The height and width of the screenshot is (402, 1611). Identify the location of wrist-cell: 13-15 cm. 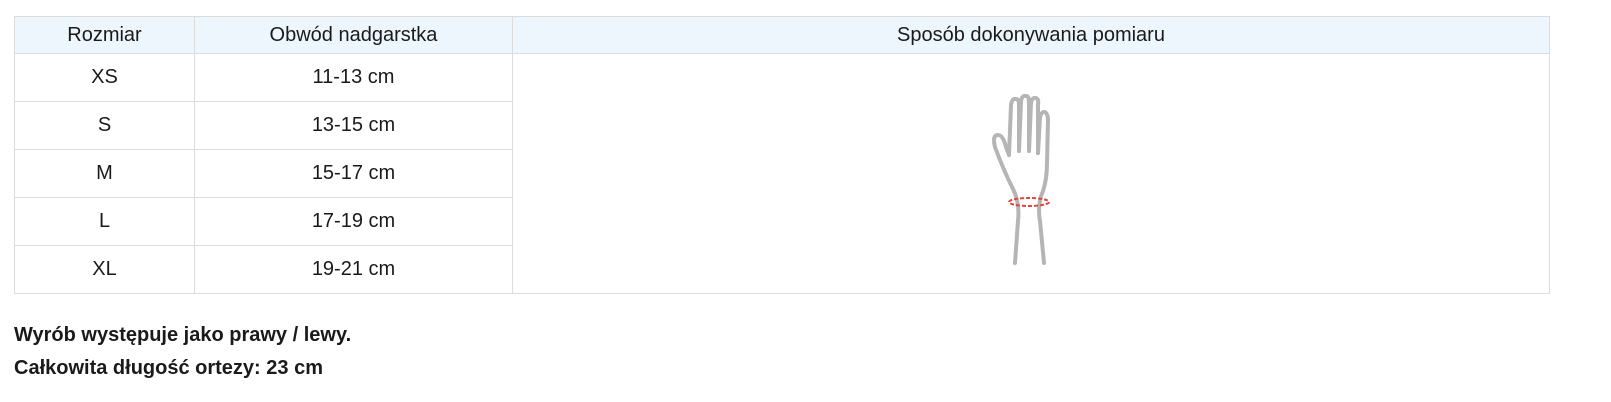
(353, 125).